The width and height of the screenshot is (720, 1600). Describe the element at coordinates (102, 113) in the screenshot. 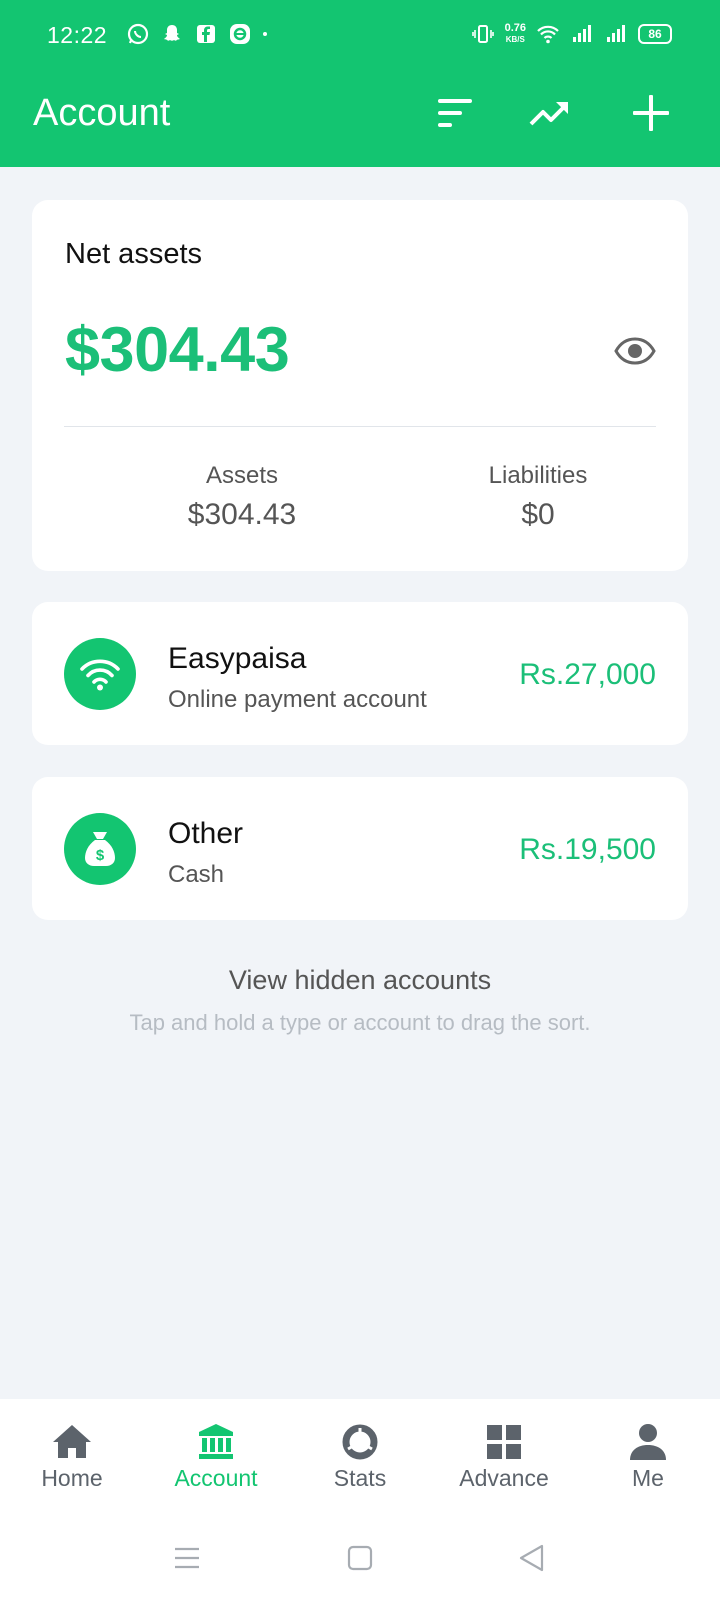

I see `page-title: Account` at that location.